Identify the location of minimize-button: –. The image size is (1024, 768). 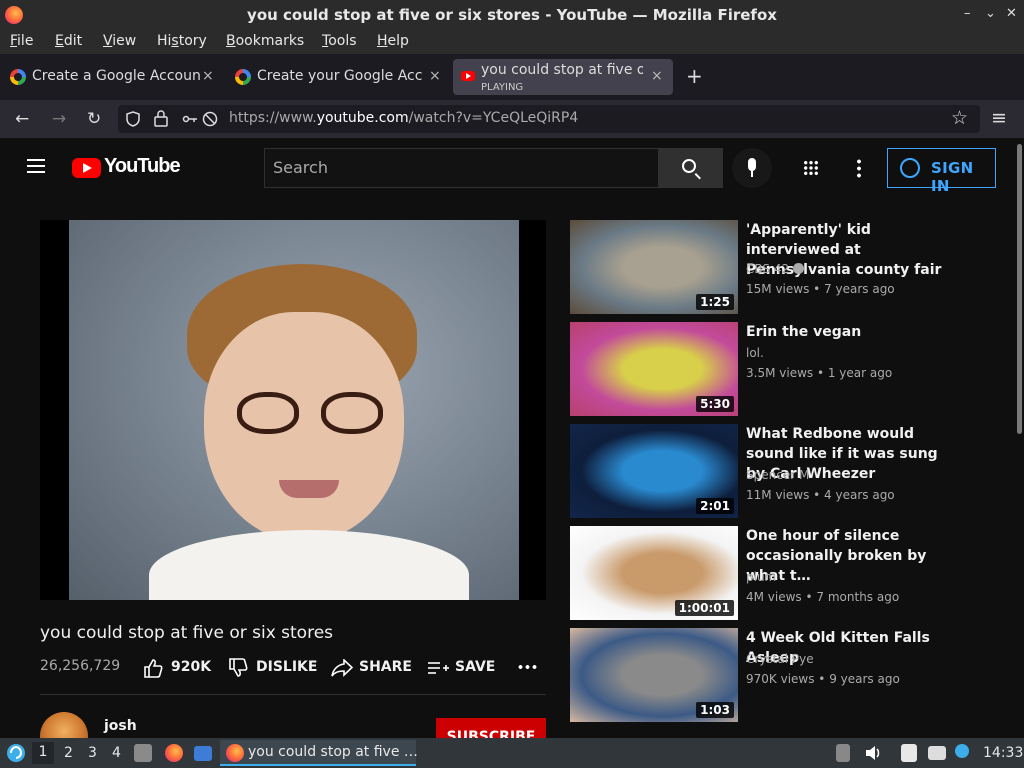
(967, 13).